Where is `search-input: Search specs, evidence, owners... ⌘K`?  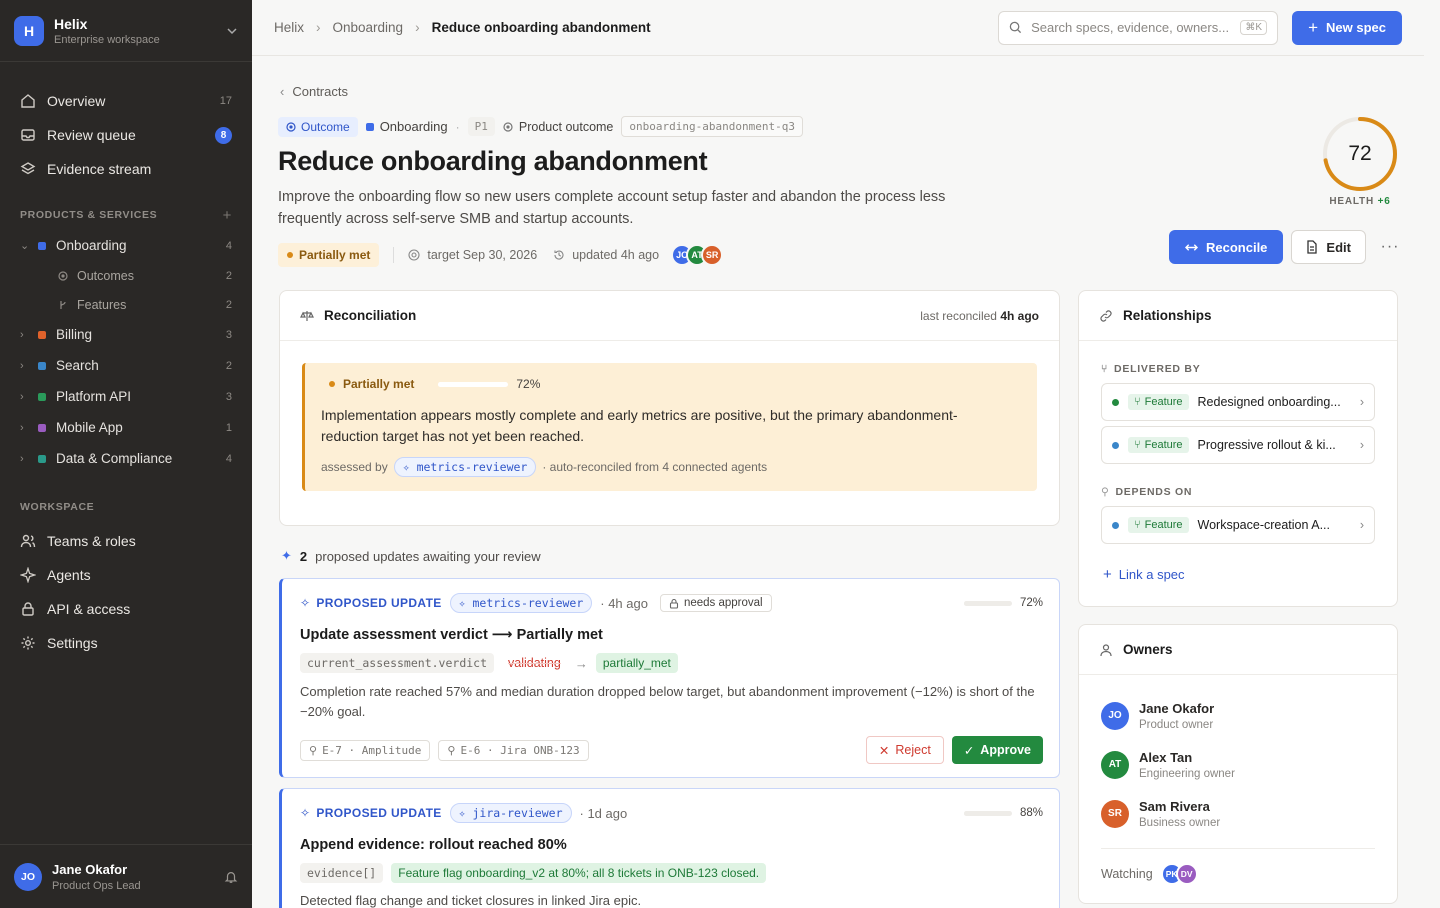 search-input: Search specs, evidence, owners... ⌘K is located at coordinates (1138, 27).